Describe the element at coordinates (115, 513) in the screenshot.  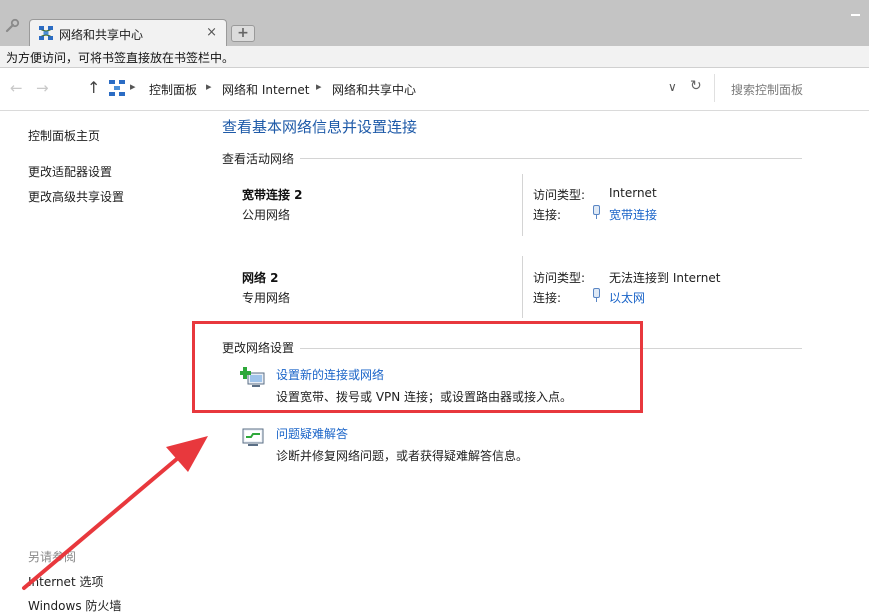
I see `annotation-arrow` at that location.